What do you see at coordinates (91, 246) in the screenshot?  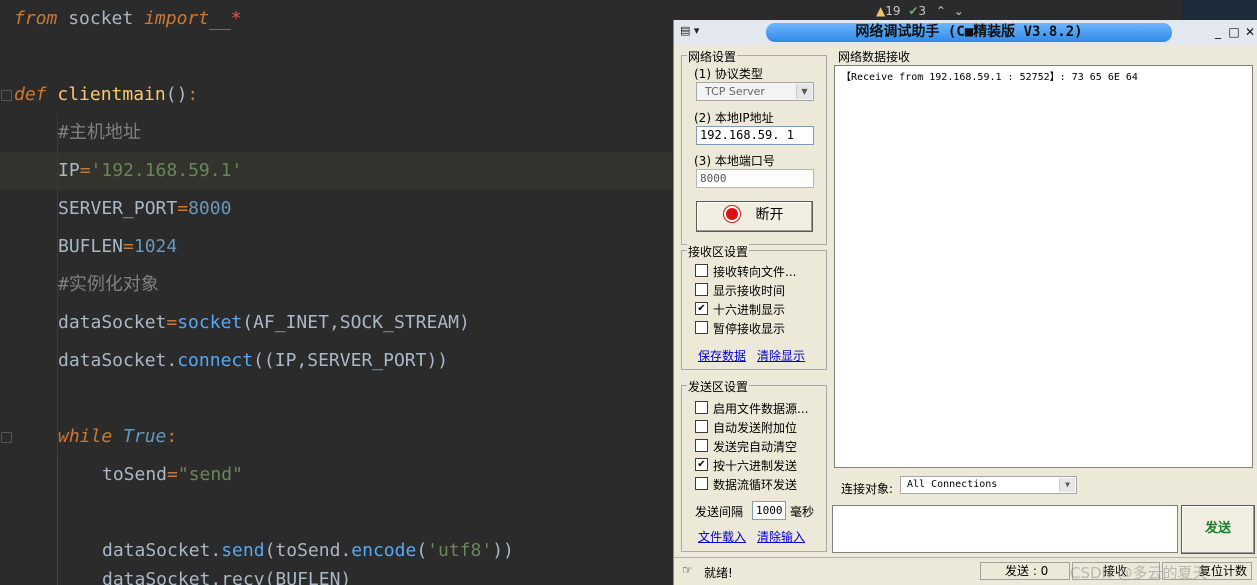 I see `identifier: BUFLEN` at bounding box center [91, 246].